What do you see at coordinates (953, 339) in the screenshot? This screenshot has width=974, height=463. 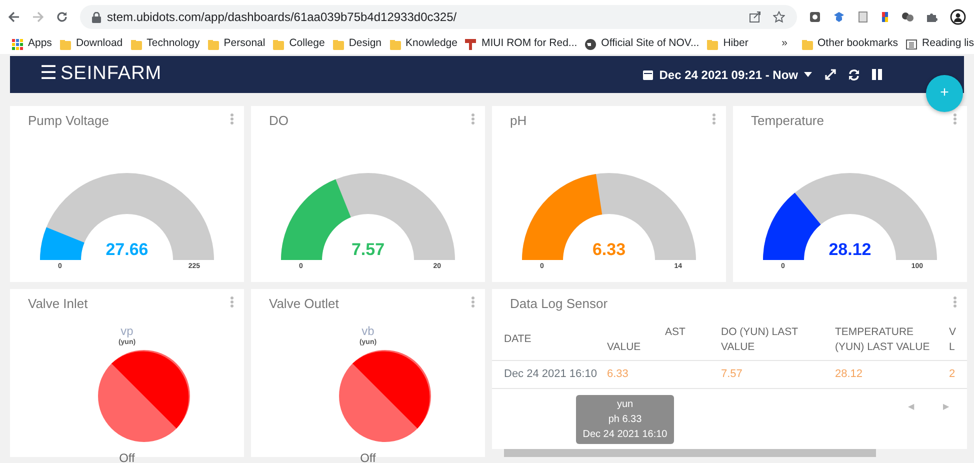 I see `column-header: V L` at bounding box center [953, 339].